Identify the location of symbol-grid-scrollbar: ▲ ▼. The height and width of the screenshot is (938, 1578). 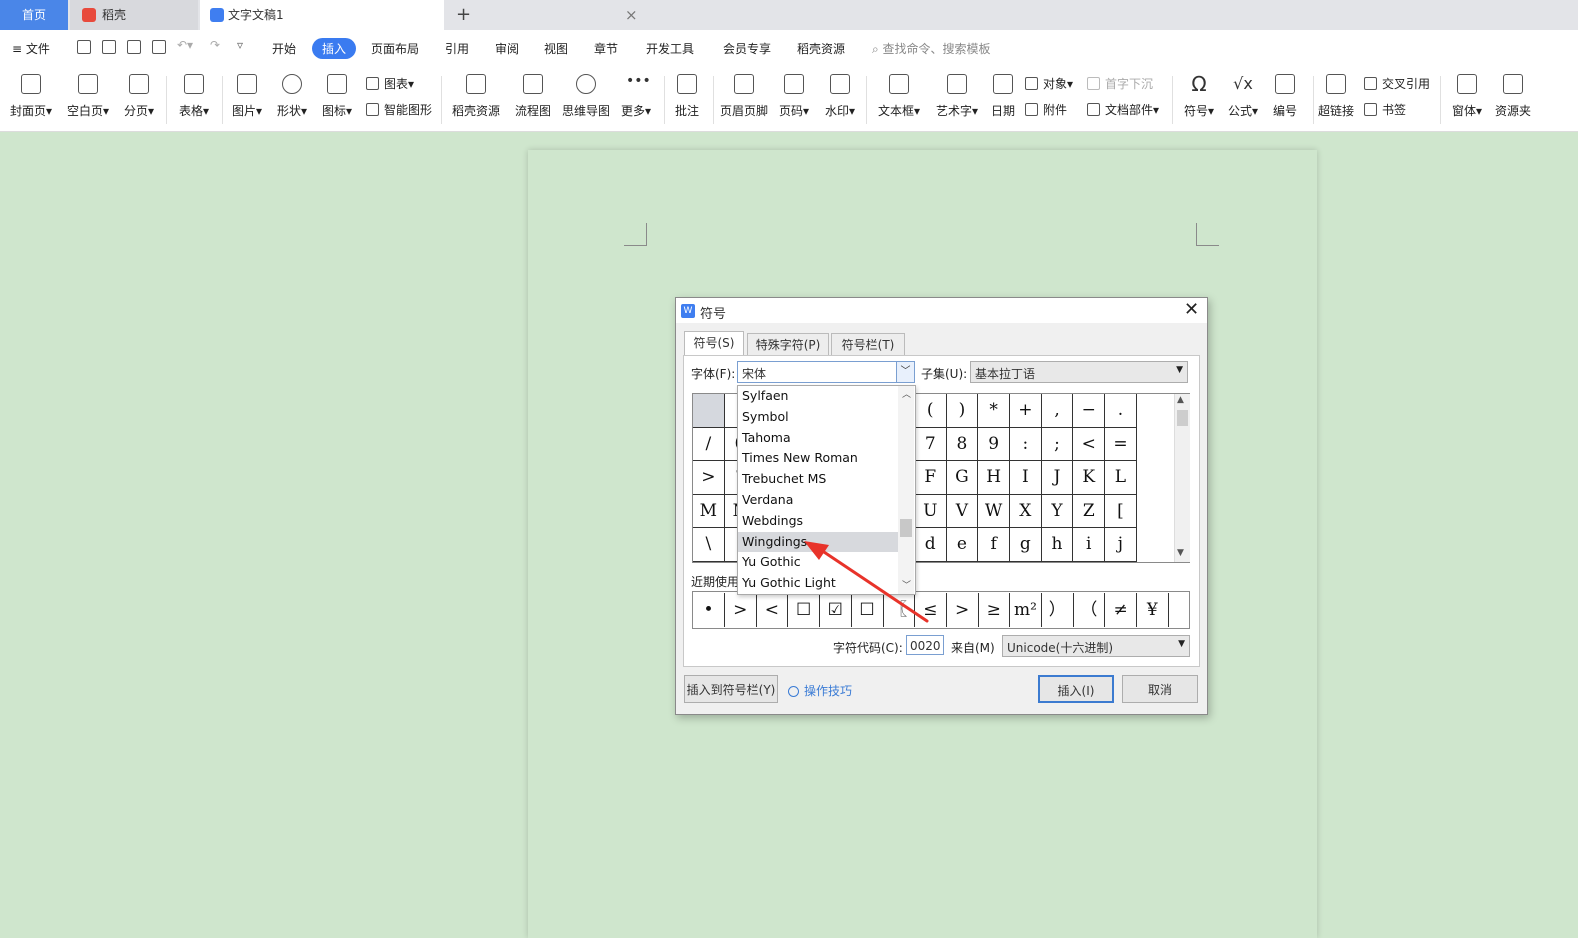
(1182, 478).